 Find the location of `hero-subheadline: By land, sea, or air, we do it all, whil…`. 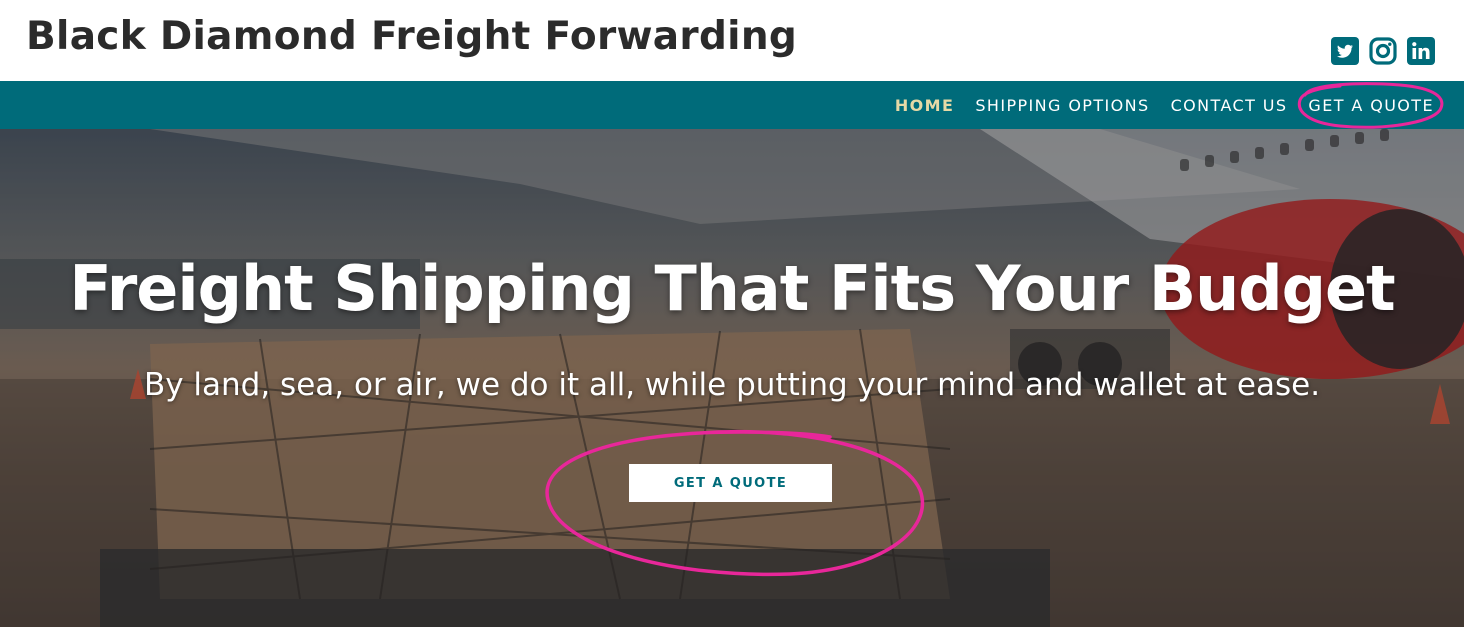

hero-subheadline: By land, sea, or air, we do it all, whil… is located at coordinates (732, 385).